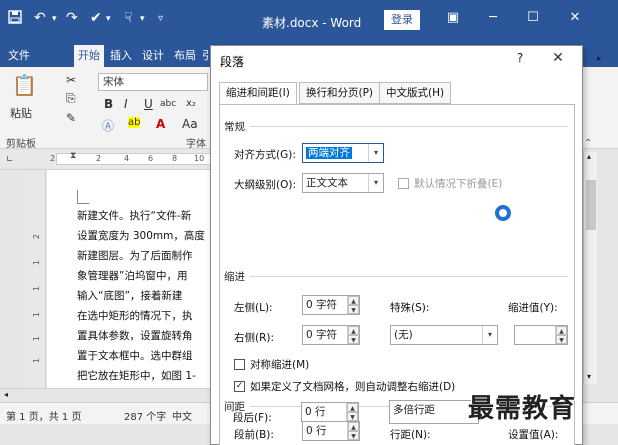 Image resolution: width=618 pixels, height=445 pixels. I want to click on highlight-icon: ab, so click(134, 122).